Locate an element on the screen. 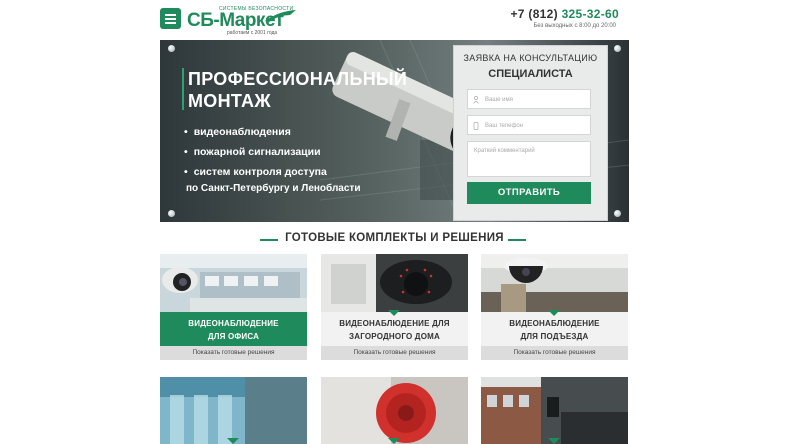  phone-field: Ваш телефон is located at coordinates (529, 125).